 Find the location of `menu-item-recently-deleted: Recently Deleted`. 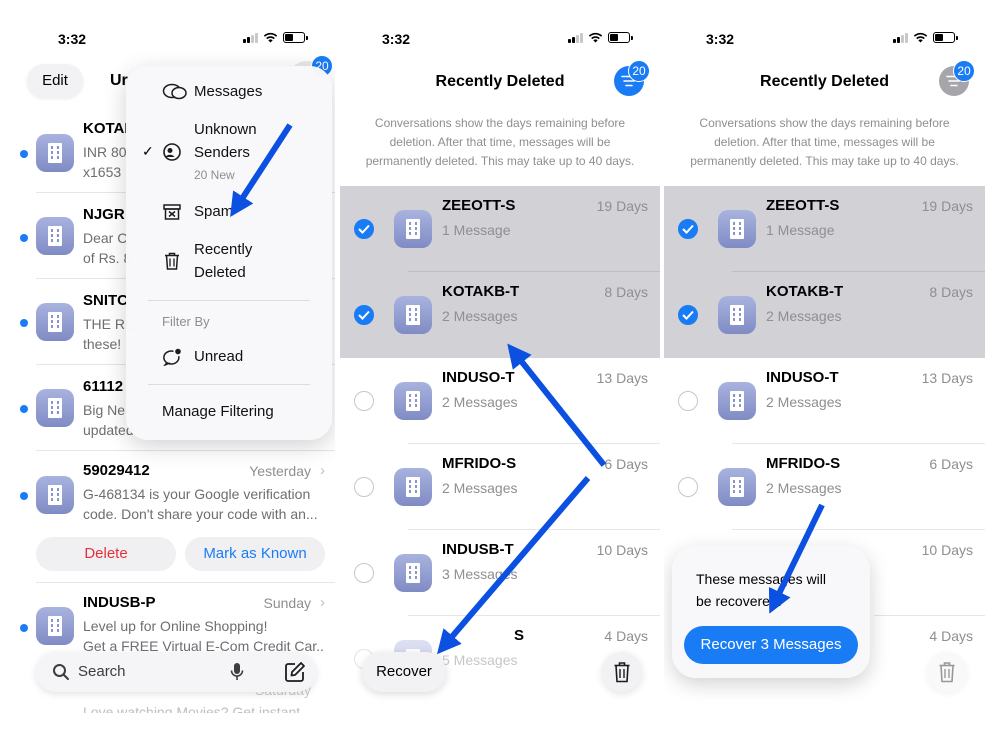

menu-item-recently-deleted: Recently Deleted is located at coordinates (223, 261).